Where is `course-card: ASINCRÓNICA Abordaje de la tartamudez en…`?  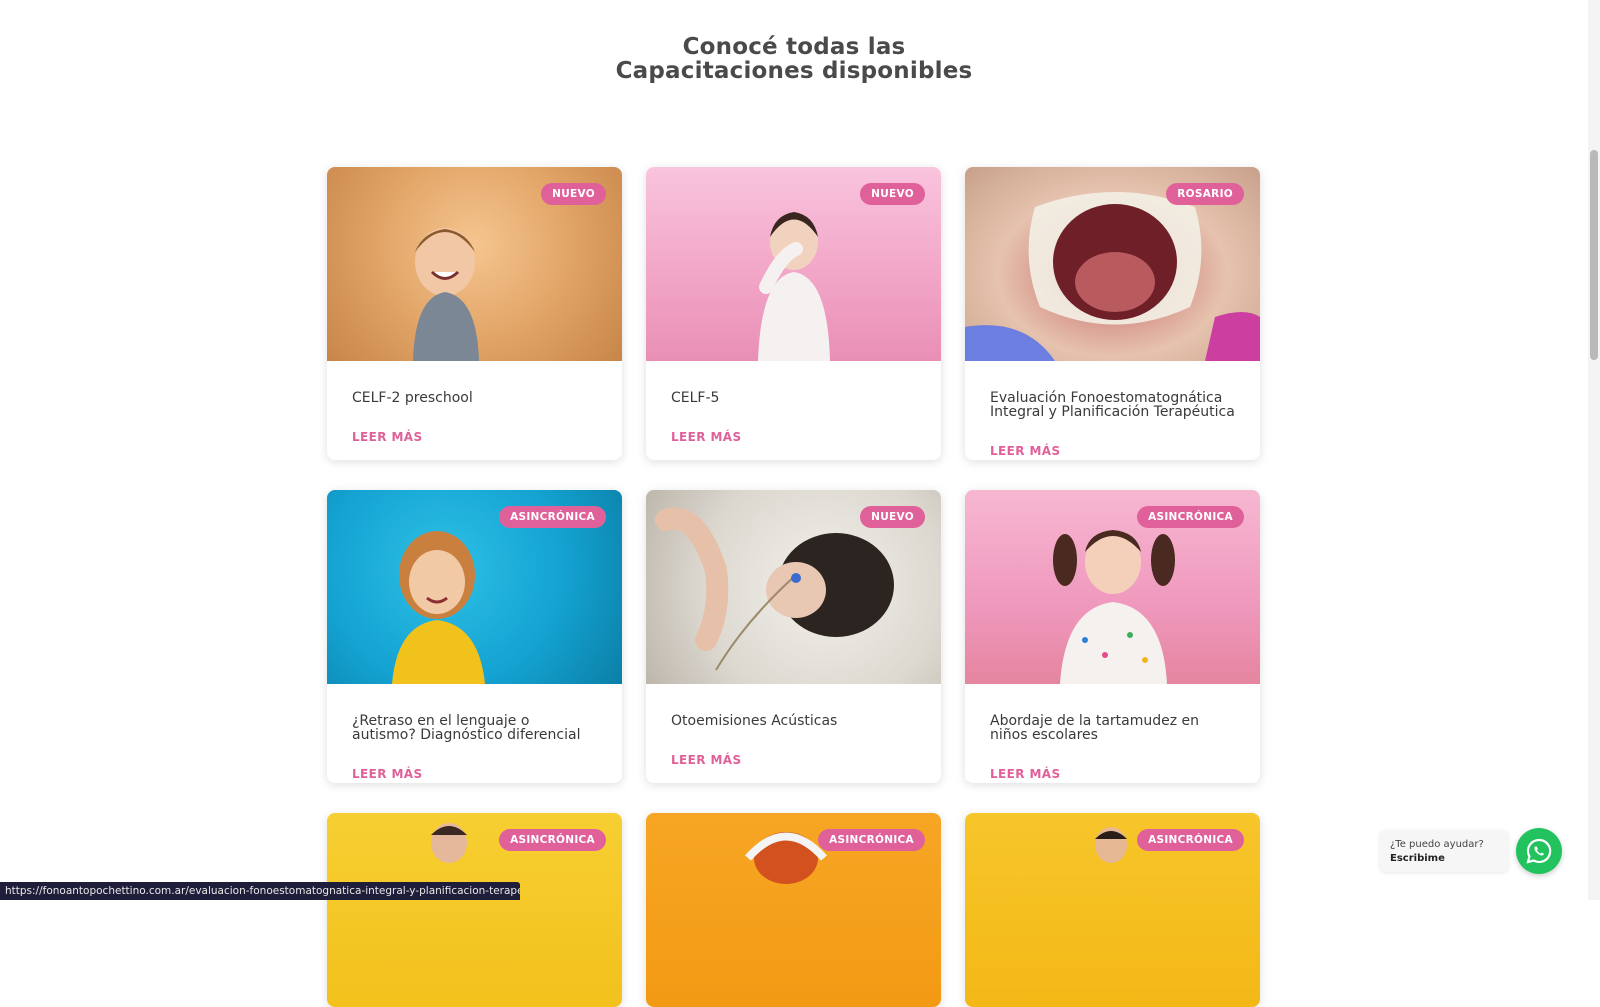
course-card: ASINCRÓNICA Abordaje de la tartamudez en… is located at coordinates (1112, 636).